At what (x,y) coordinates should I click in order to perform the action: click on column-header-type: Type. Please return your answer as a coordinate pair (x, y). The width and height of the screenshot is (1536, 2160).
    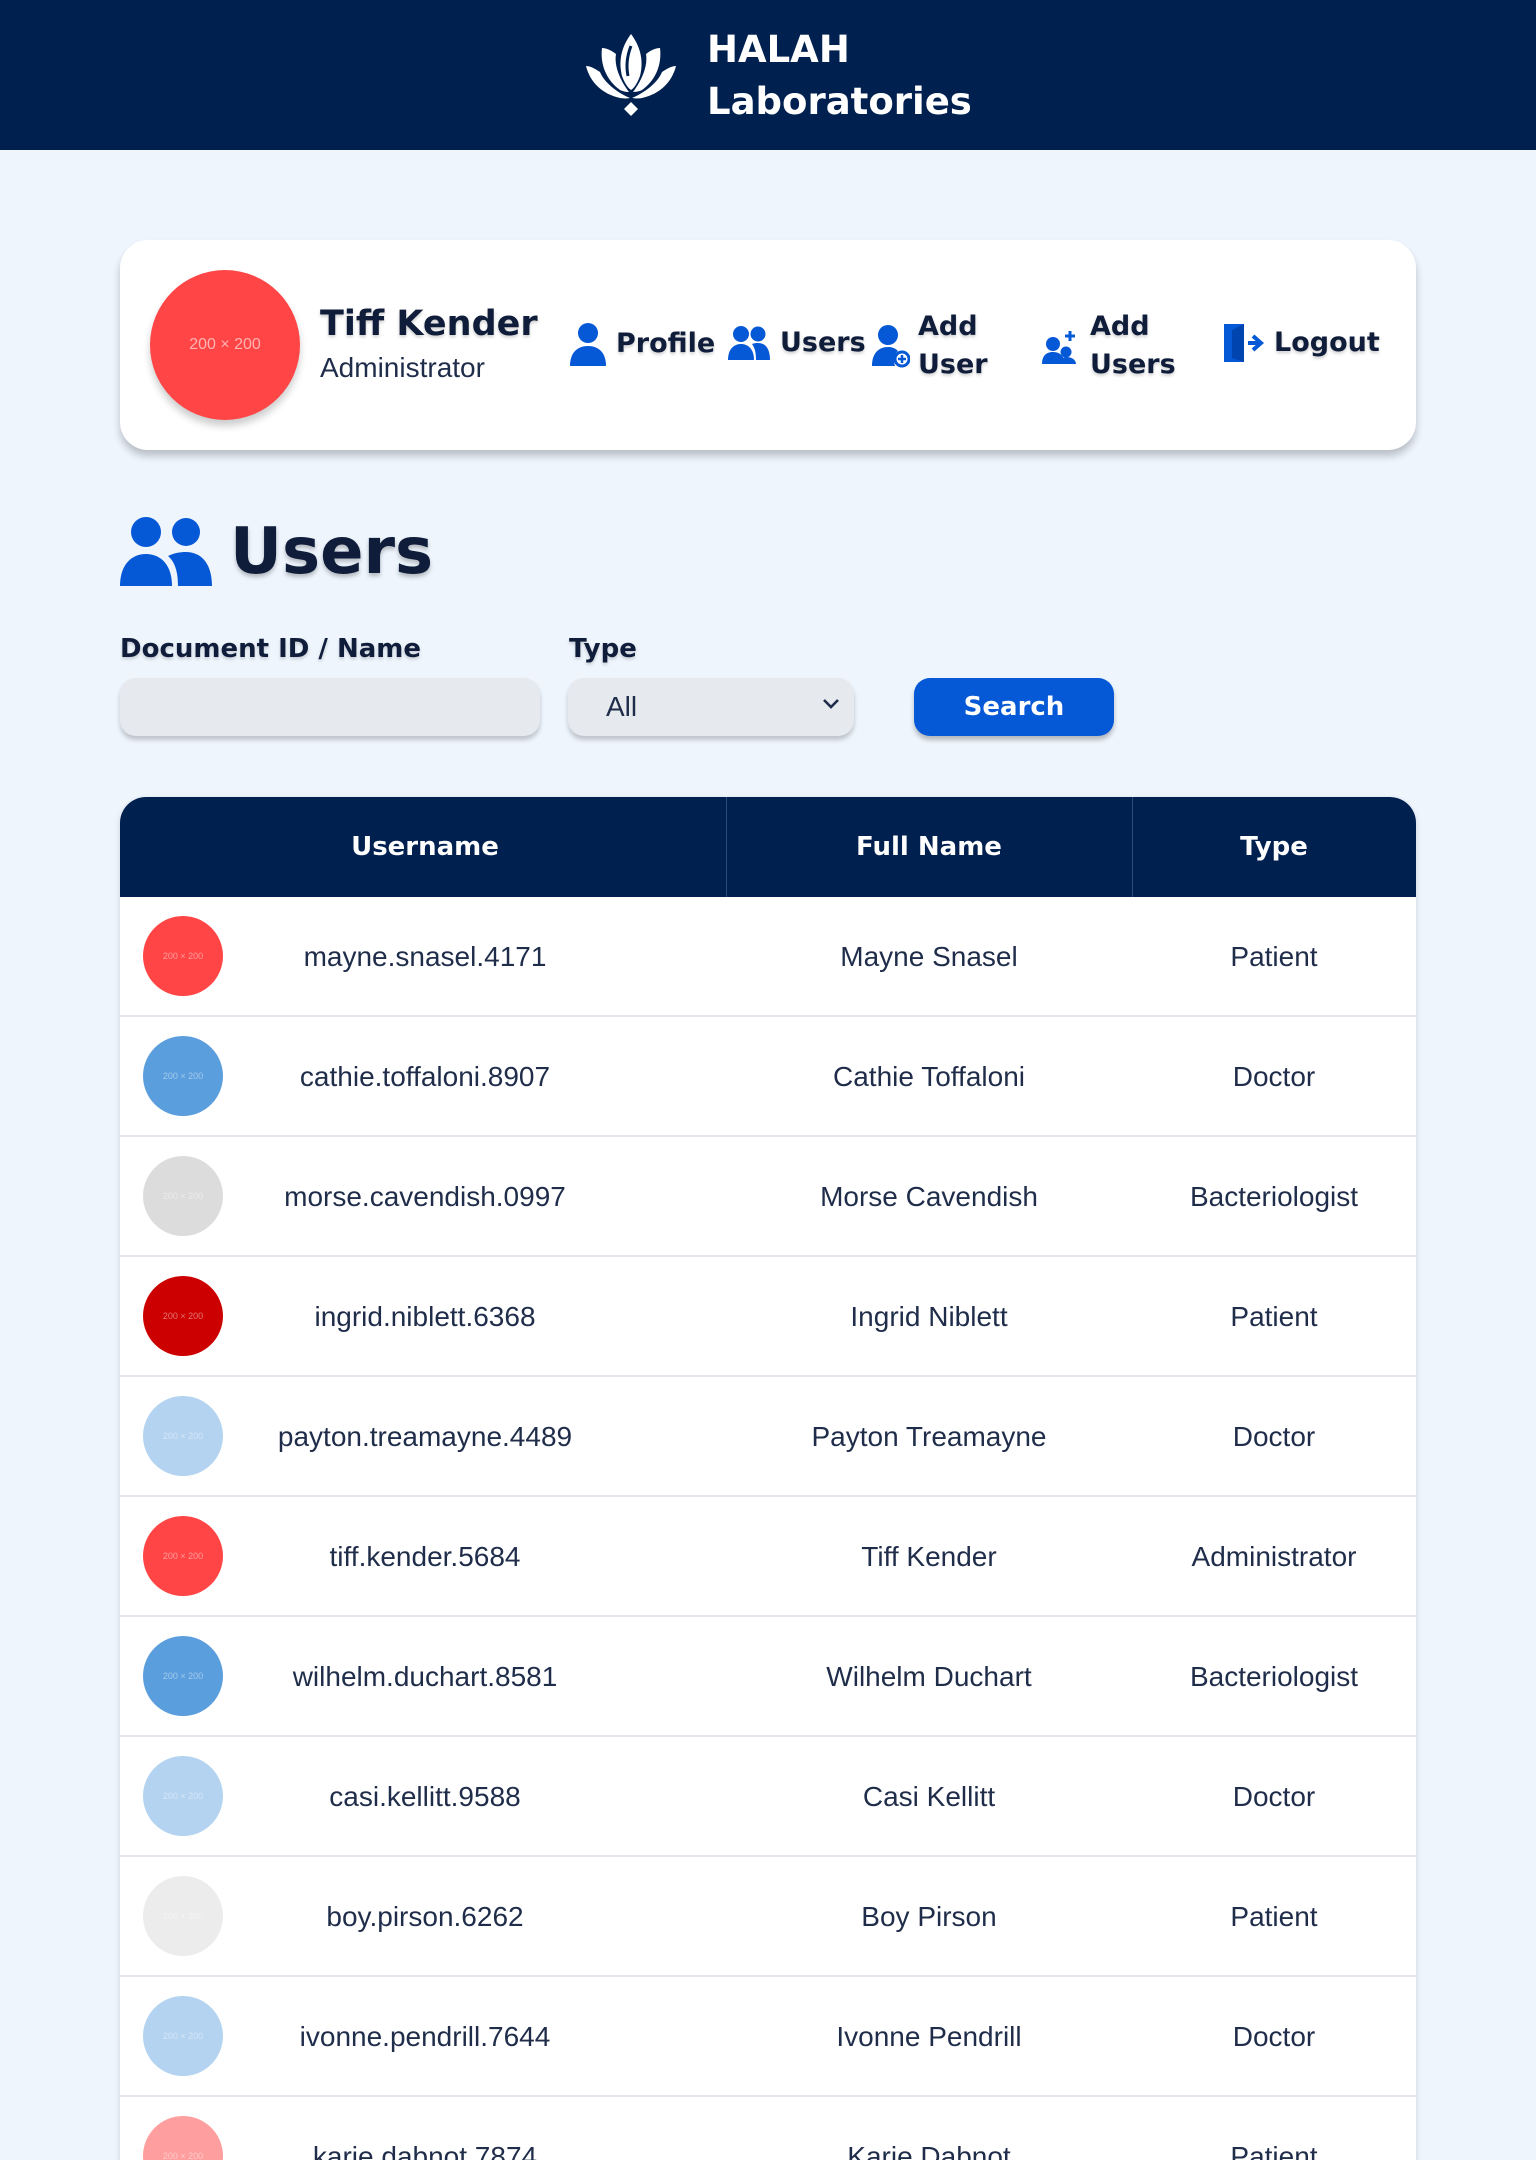
    Looking at the image, I should click on (1274, 847).